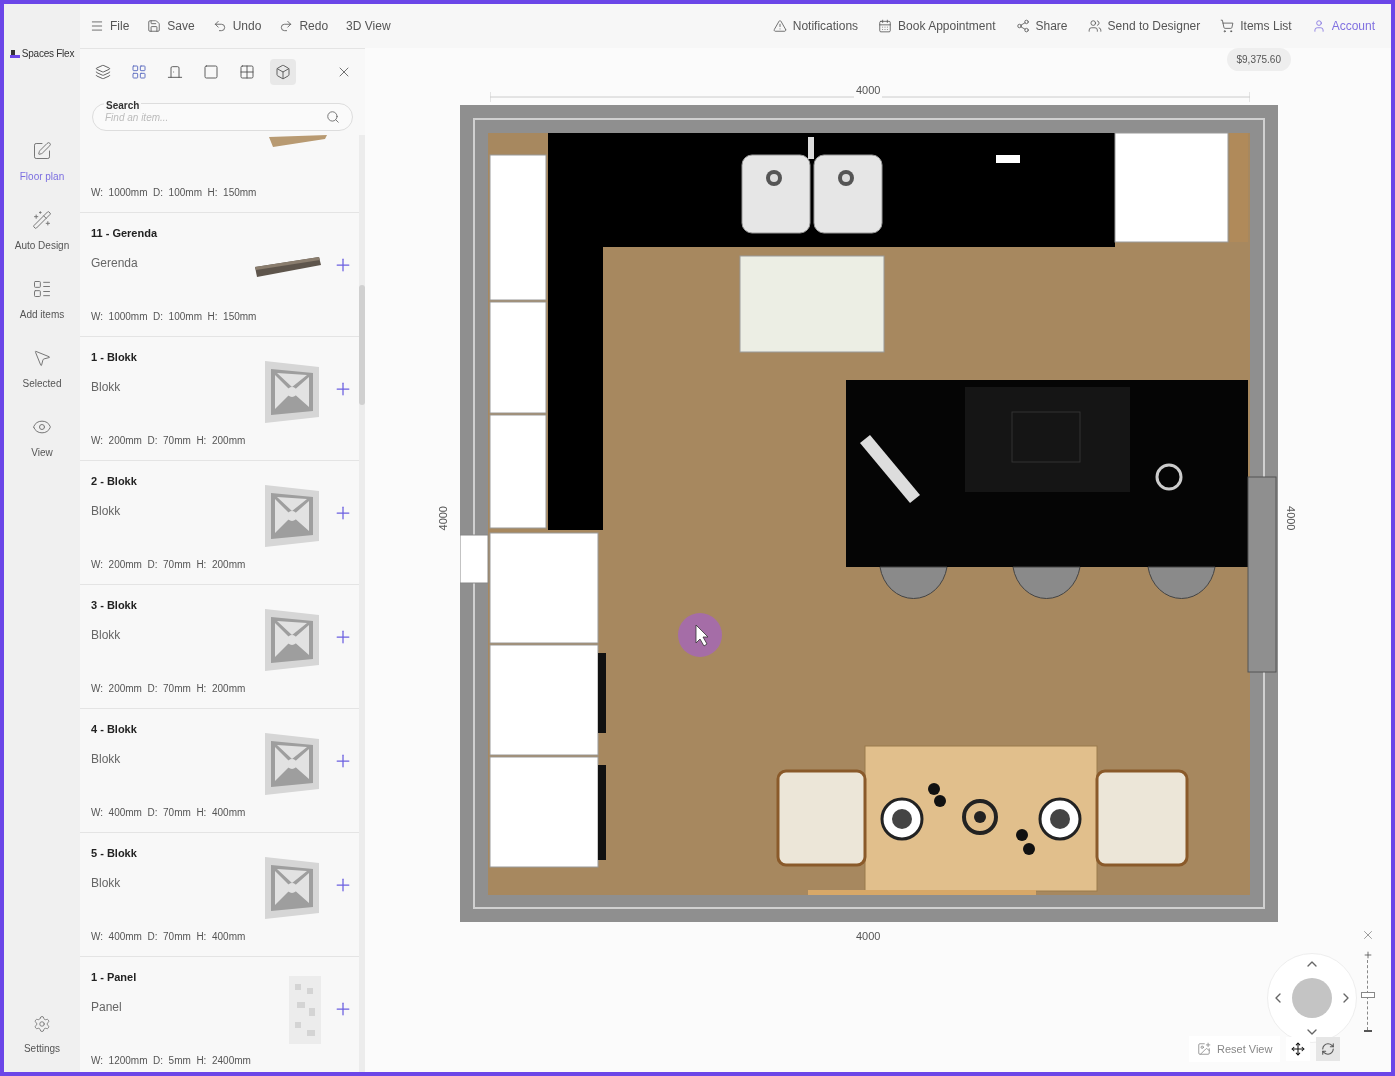 Image resolution: width=1395 pixels, height=1076 pixels. Describe the element at coordinates (219, 895) in the screenshot. I see `item-card: 5 - Blokk Blokk W: 400mm D: 70mm H: 400mm` at that location.